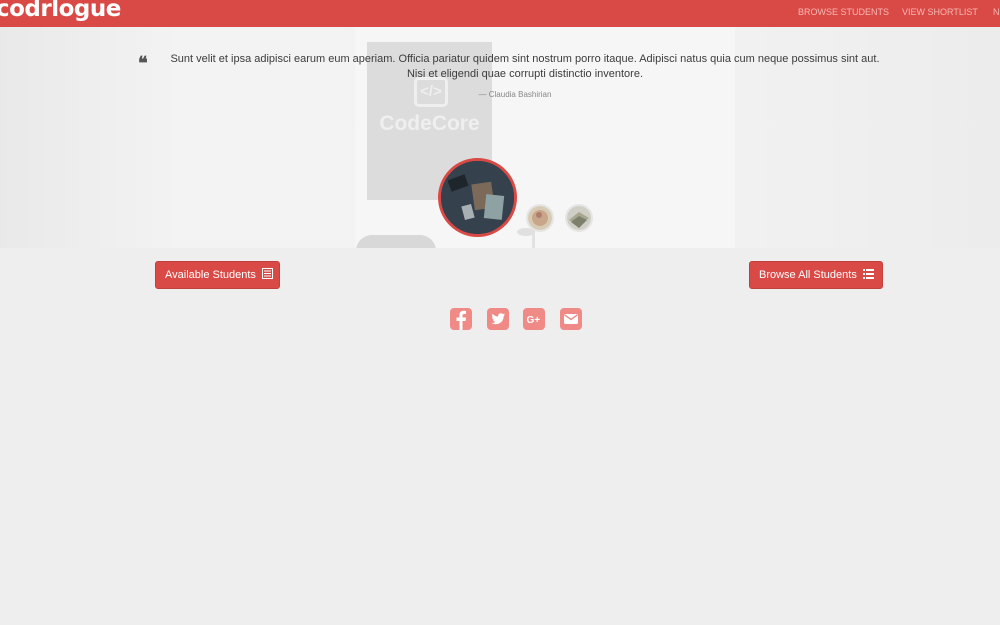 The image size is (1000, 625). Describe the element at coordinates (996, 12) in the screenshot. I see `nav-link-truncated: N` at that location.